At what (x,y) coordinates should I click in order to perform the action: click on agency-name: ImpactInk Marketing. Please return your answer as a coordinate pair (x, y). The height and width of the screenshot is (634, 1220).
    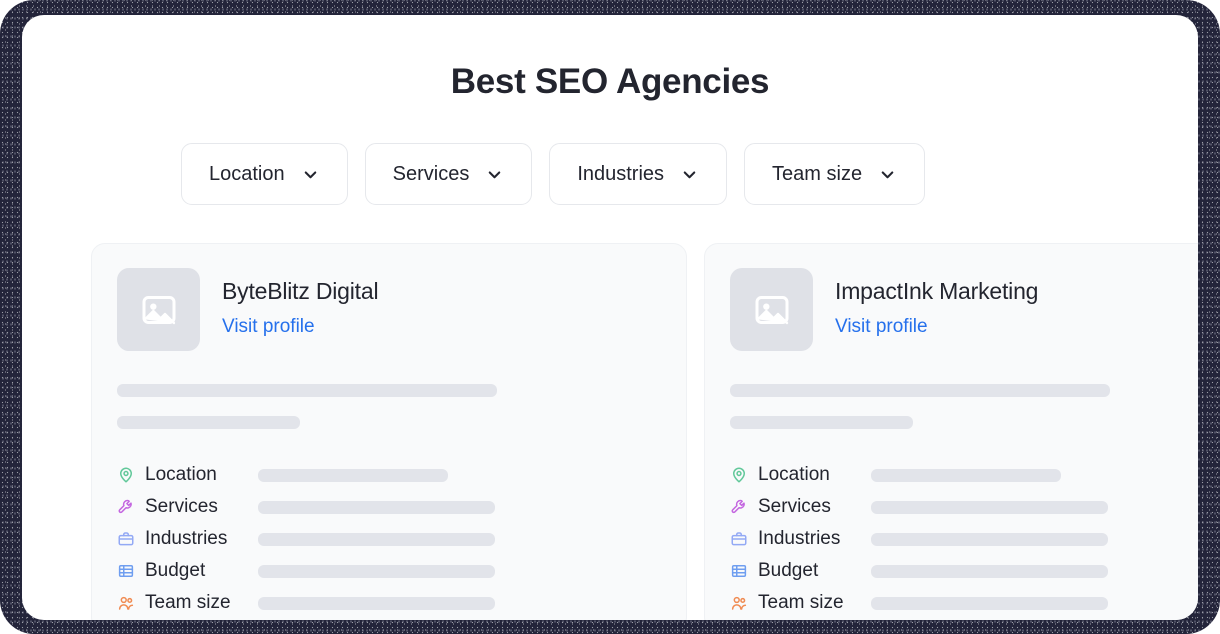
    Looking at the image, I should click on (937, 291).